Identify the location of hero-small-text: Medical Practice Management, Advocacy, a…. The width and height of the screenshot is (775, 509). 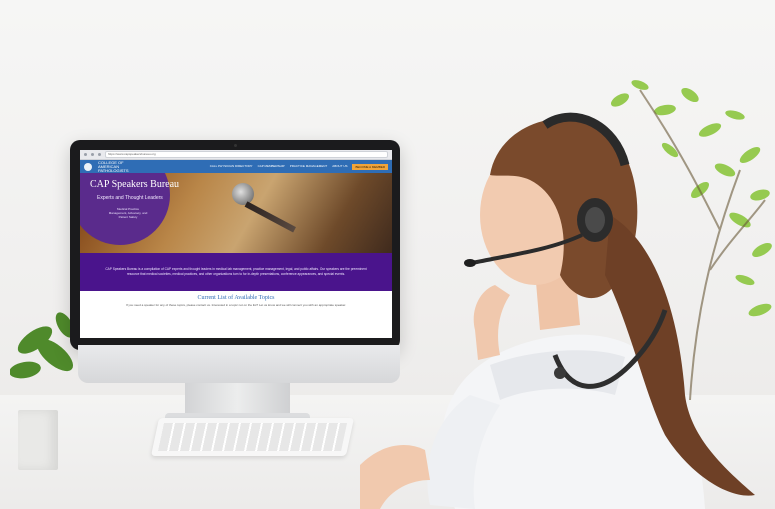
(128, 213).